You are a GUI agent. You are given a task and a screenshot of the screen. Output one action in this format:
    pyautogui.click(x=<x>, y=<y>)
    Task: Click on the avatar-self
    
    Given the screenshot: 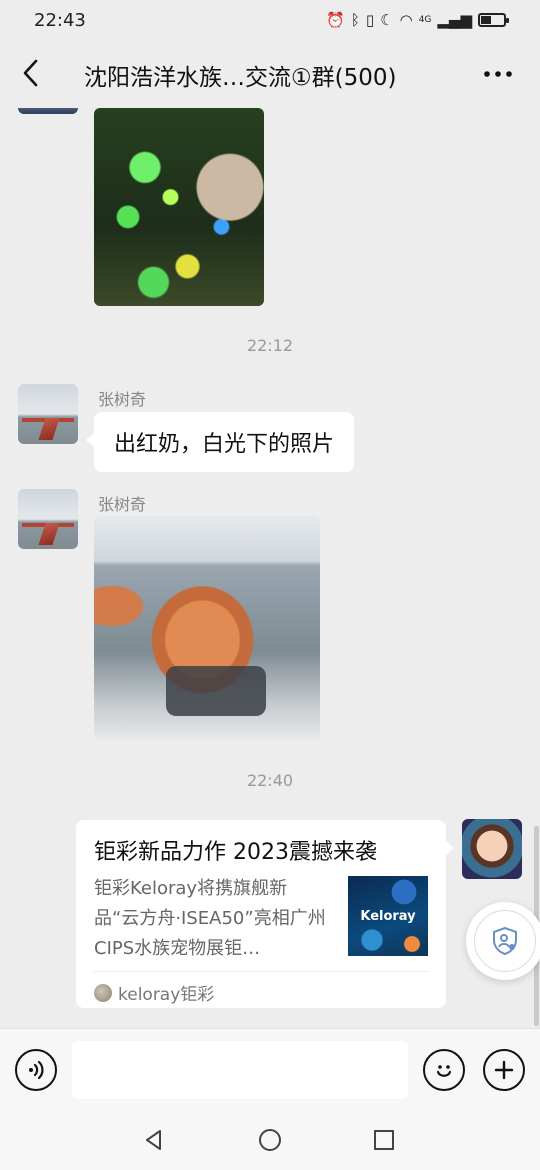 What is the action you would take?
    pyautogui.click(x=492, y=849)
    